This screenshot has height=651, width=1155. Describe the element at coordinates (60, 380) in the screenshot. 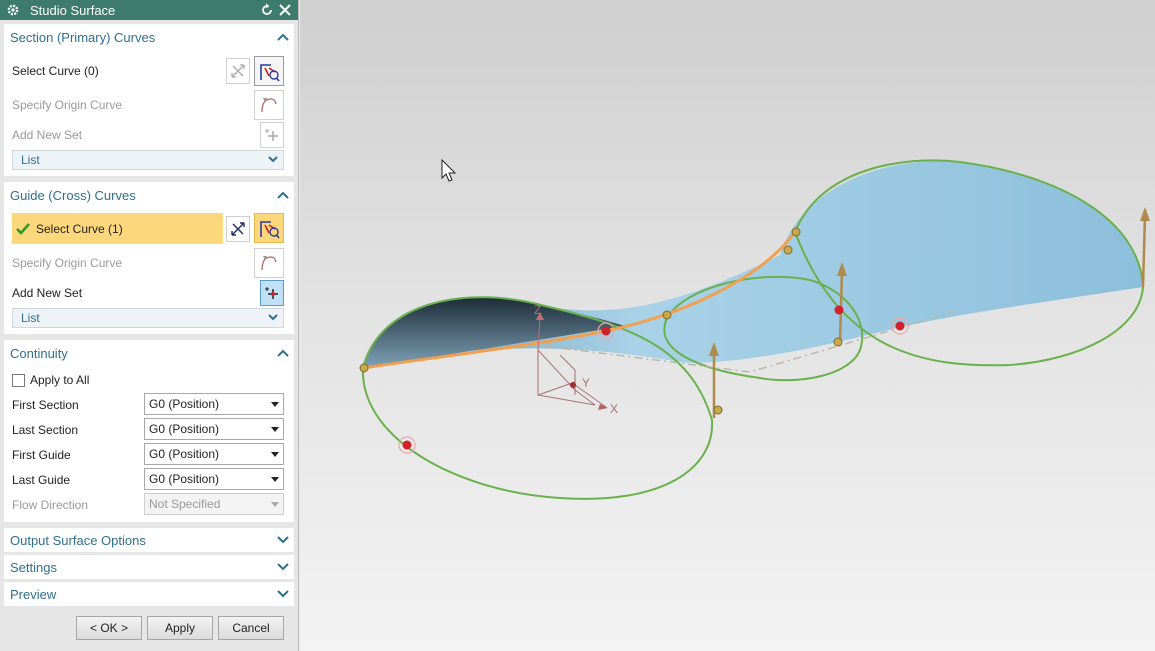

I see `apply-to-all-label: Apply to All` at that location.